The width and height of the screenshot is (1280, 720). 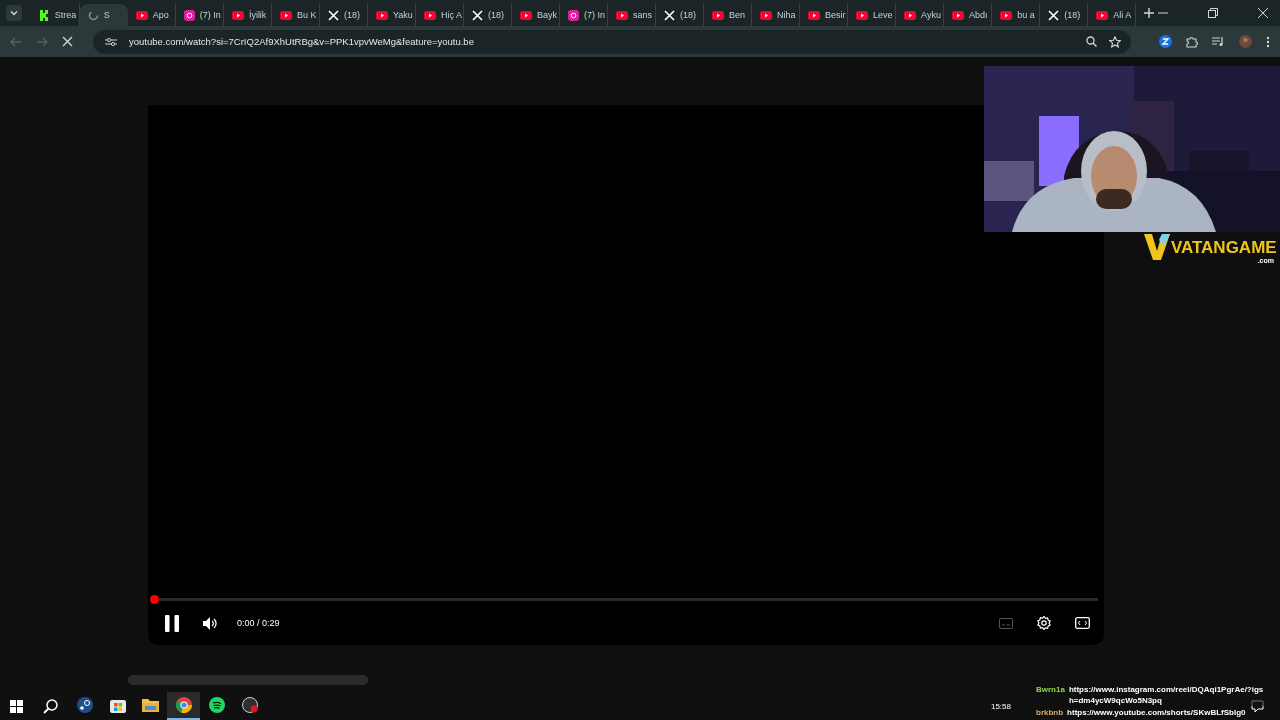 What do you see at coordinates (1224, 248) in the screenshot?
I see `logo-text: VATANGAME` at bounding box center [1224, 248].